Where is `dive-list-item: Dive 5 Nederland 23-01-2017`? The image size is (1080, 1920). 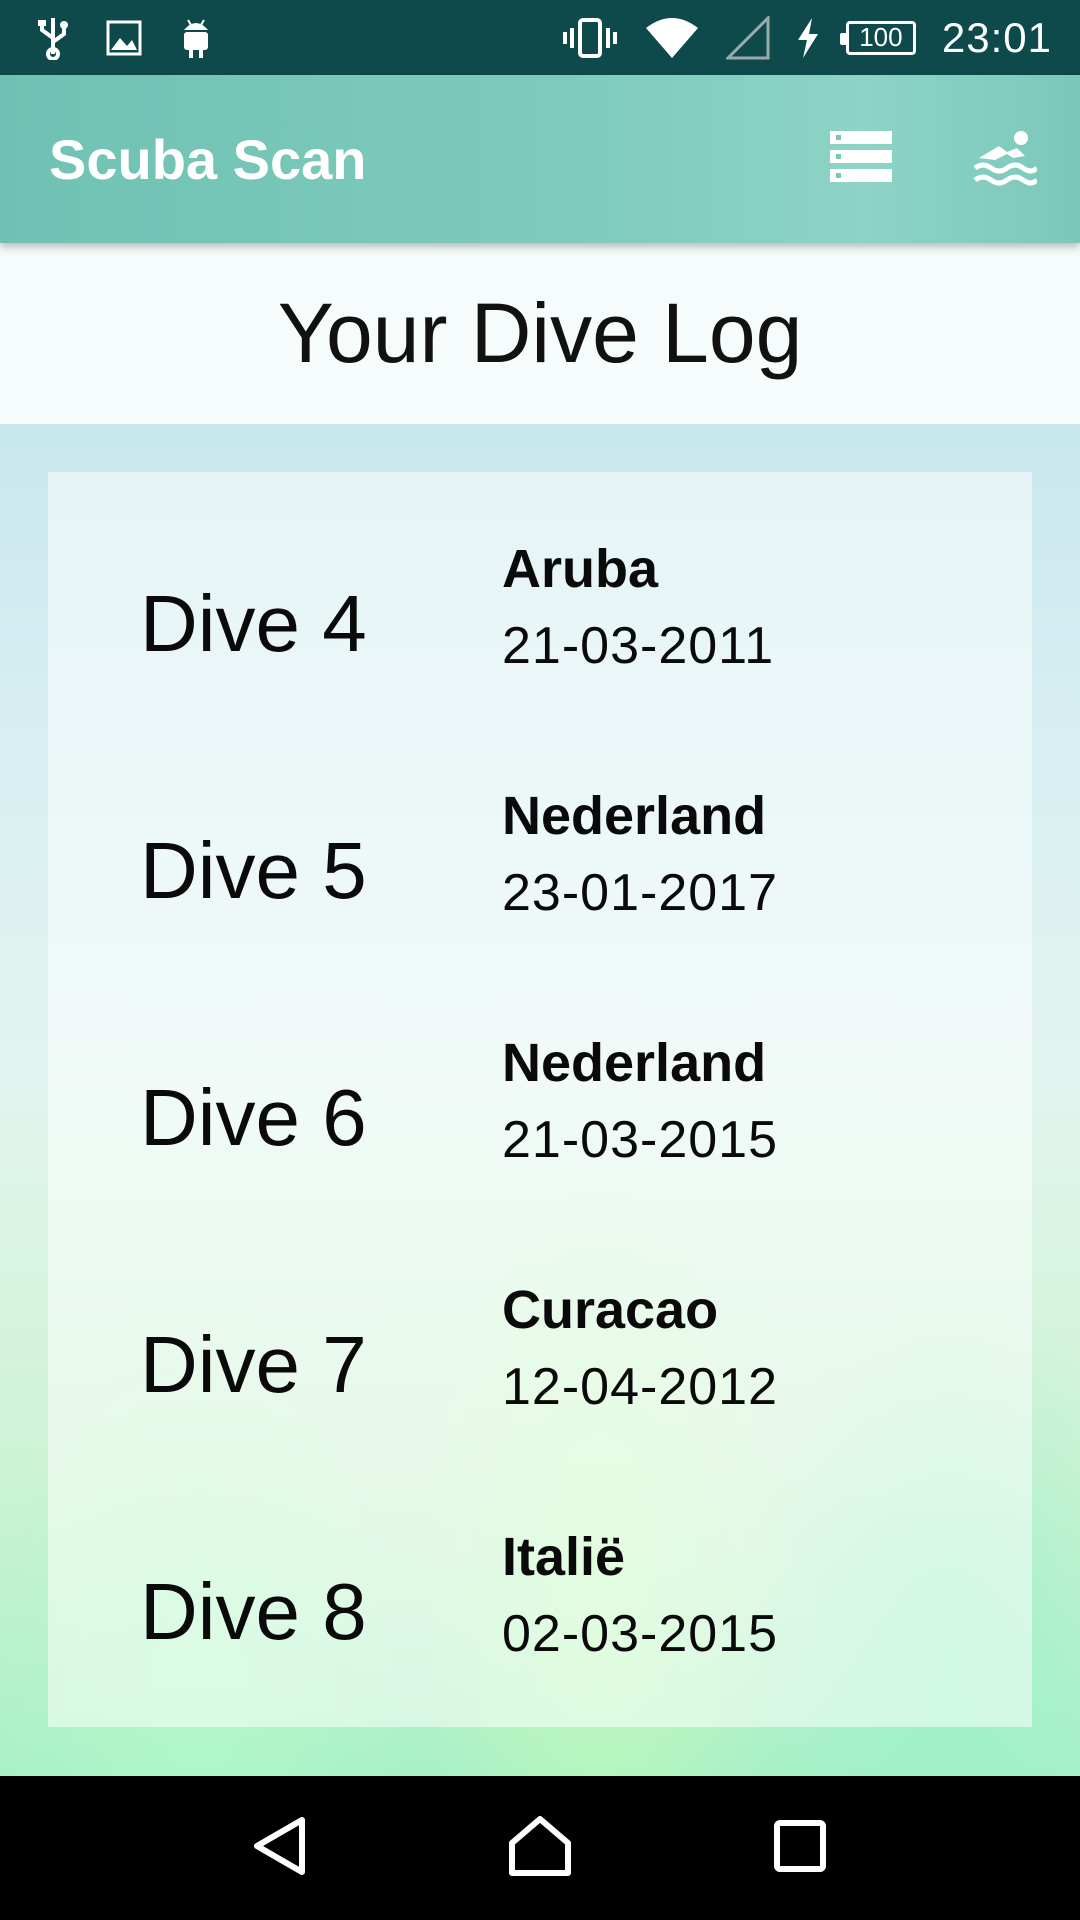 dive-list-item: Dive 5 Nederland 23-01-2017 is located at coordinates (540, 888).